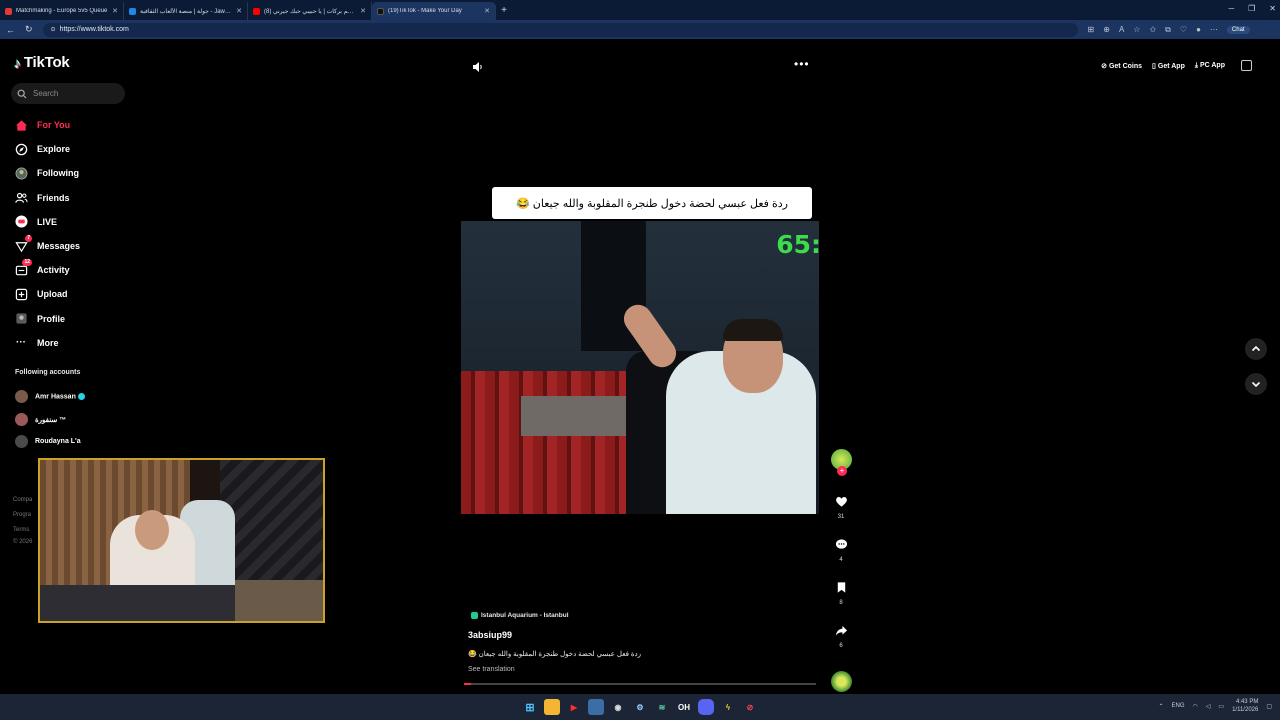  Describe the element at coordinates (29, 29) in the screenshot. I see `reload-icon: ↻` at that location.